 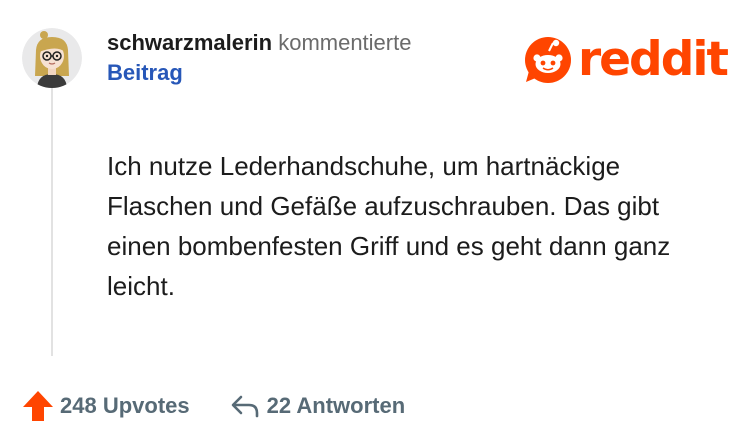 What do you see at coordinates (189, 42) in the screenshot?
I see `username-link: schwarzmalerin` at bounding box center [189, 42].